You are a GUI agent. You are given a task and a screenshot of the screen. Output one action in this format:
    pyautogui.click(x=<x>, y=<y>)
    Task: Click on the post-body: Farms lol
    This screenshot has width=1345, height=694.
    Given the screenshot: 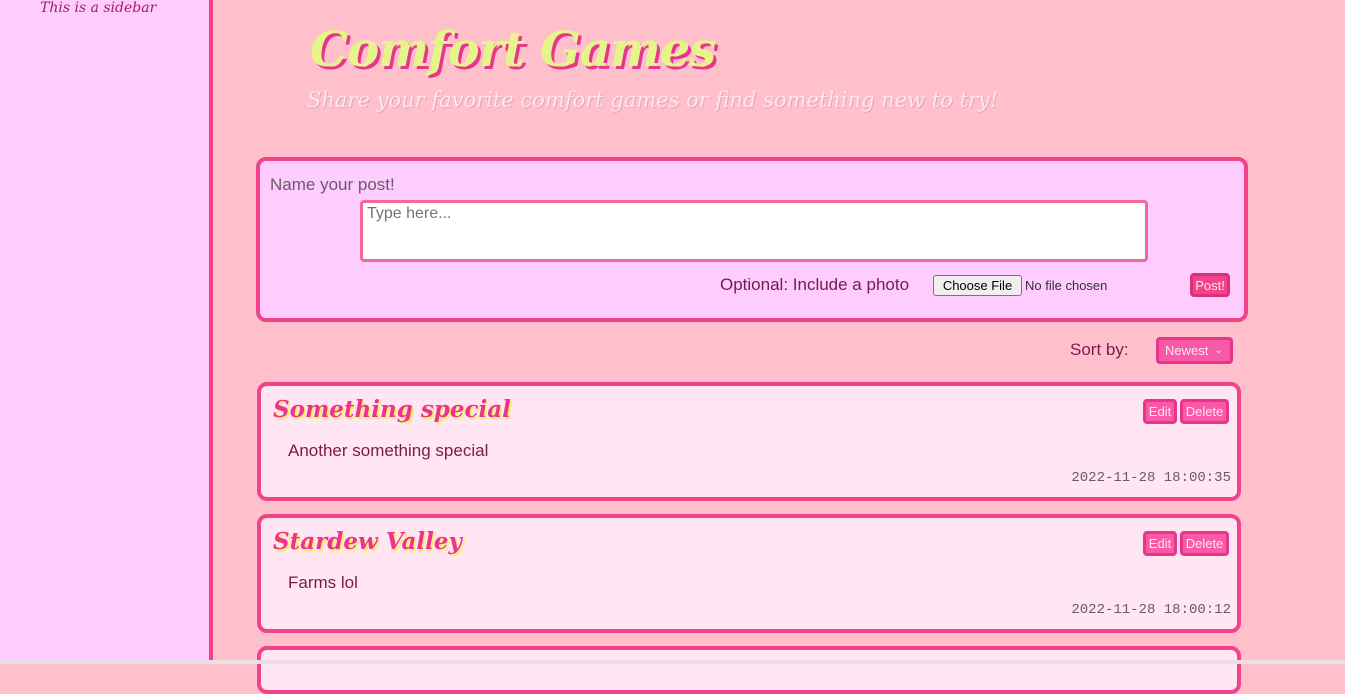 What is the action you would take?
    pyautogui.click(x=323, y=582)
    